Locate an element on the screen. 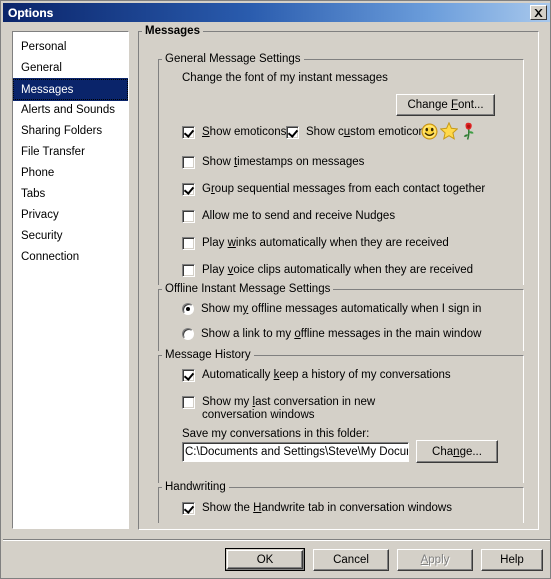 The height and width of the screenshot is (579, 551). help-button-label: Help is located at coordinates (512, 560).